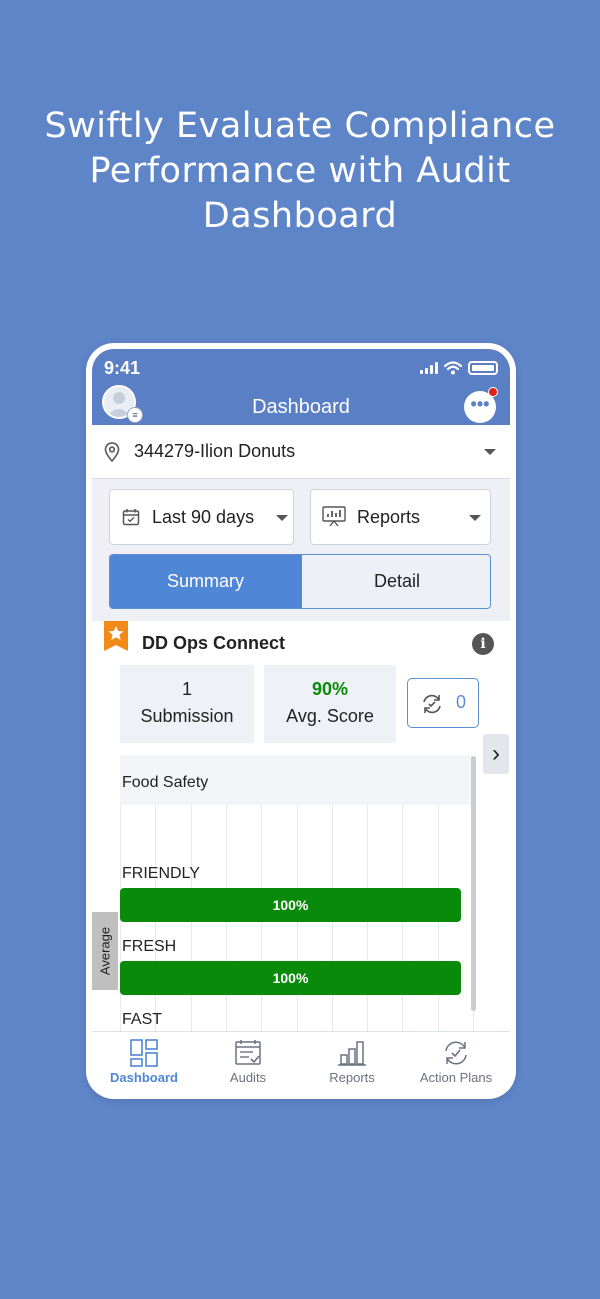 The width and height of the screenshot is (600, 1299). What do you see at coordinates (248, 1077) in the screenshot?
I see `nav-audits-label: Audits` at bounding box center [248, 1077].